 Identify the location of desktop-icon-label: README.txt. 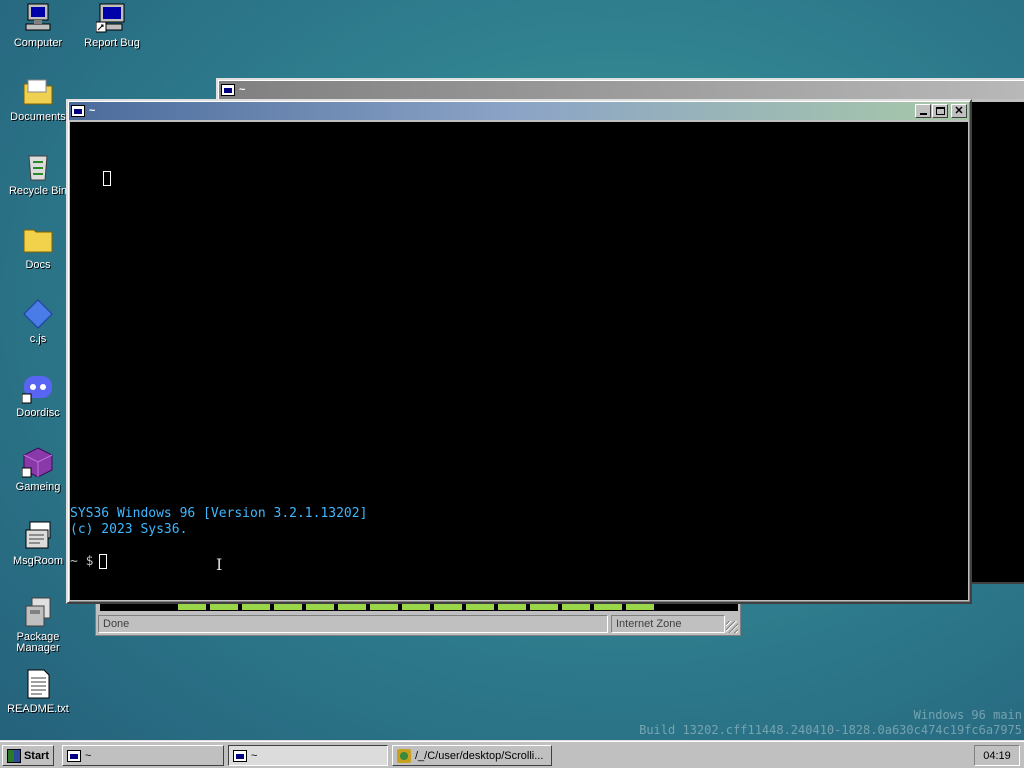
(38, 709).